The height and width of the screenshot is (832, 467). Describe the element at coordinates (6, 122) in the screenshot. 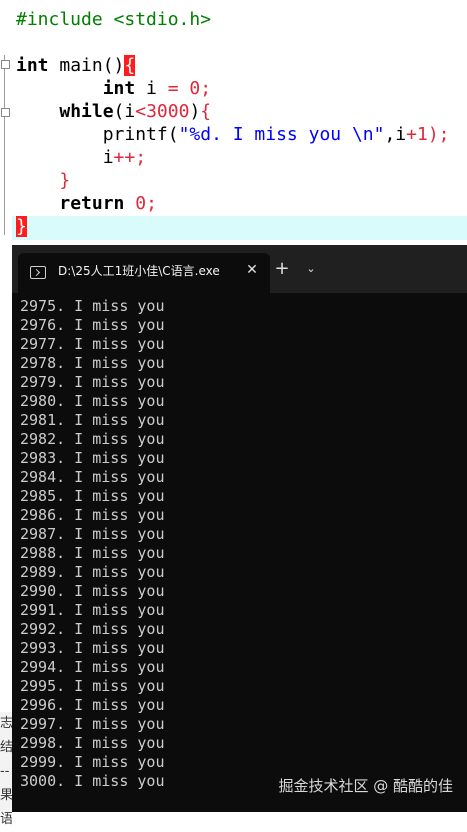

I see `editor-gutter` at that location.